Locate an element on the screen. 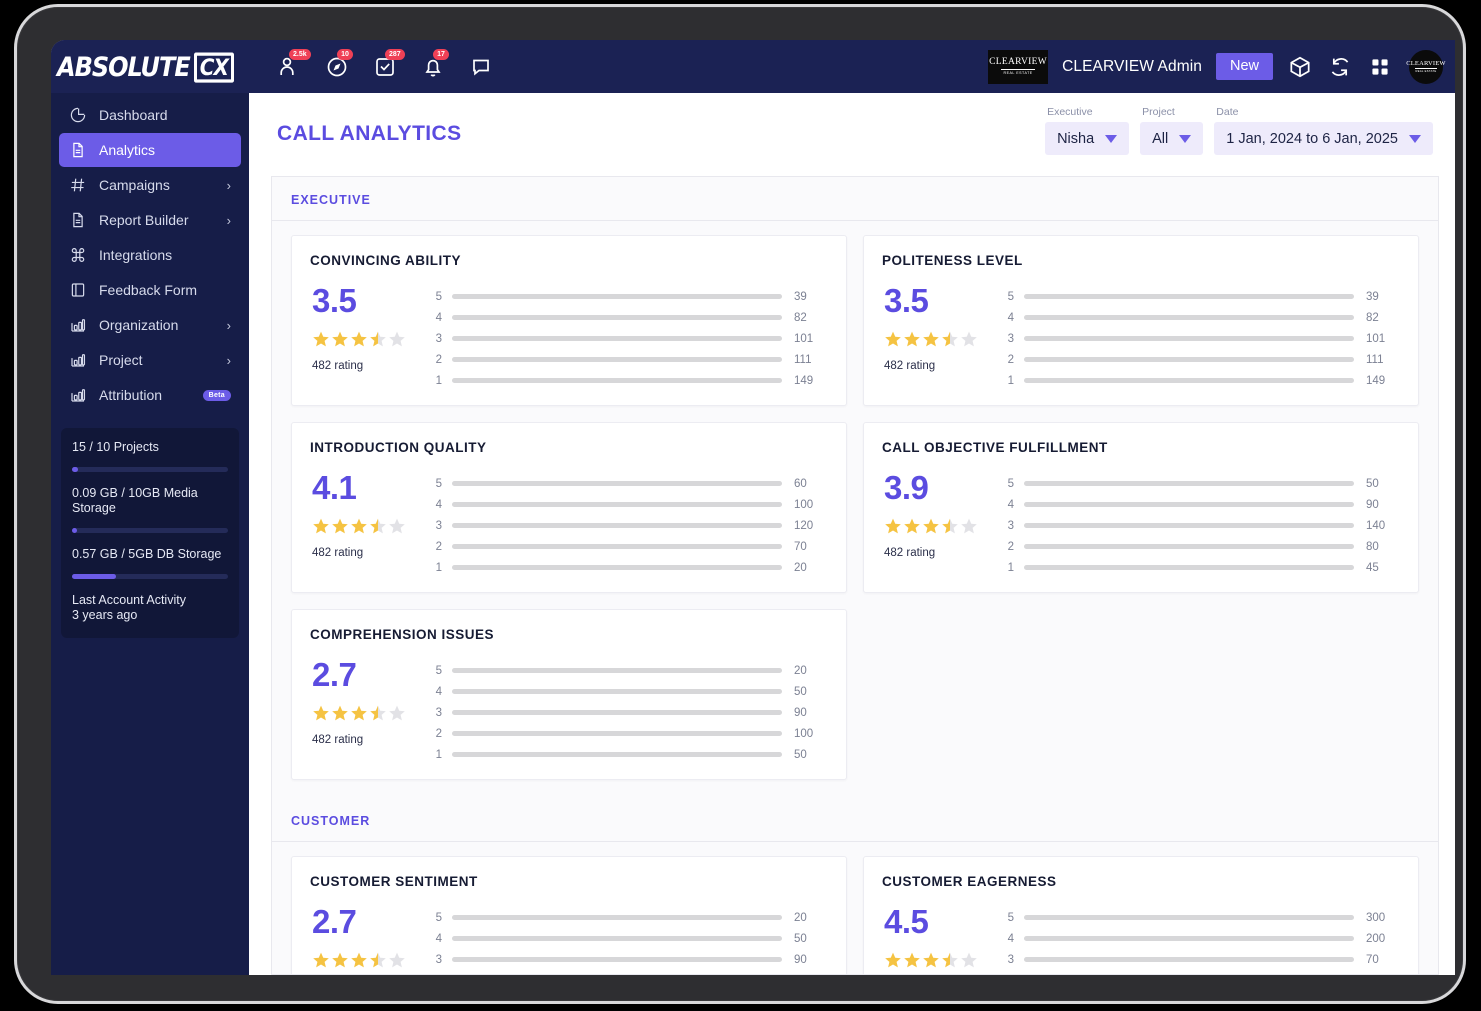  average-score: 2.7 is located at coordinates (334, 921).